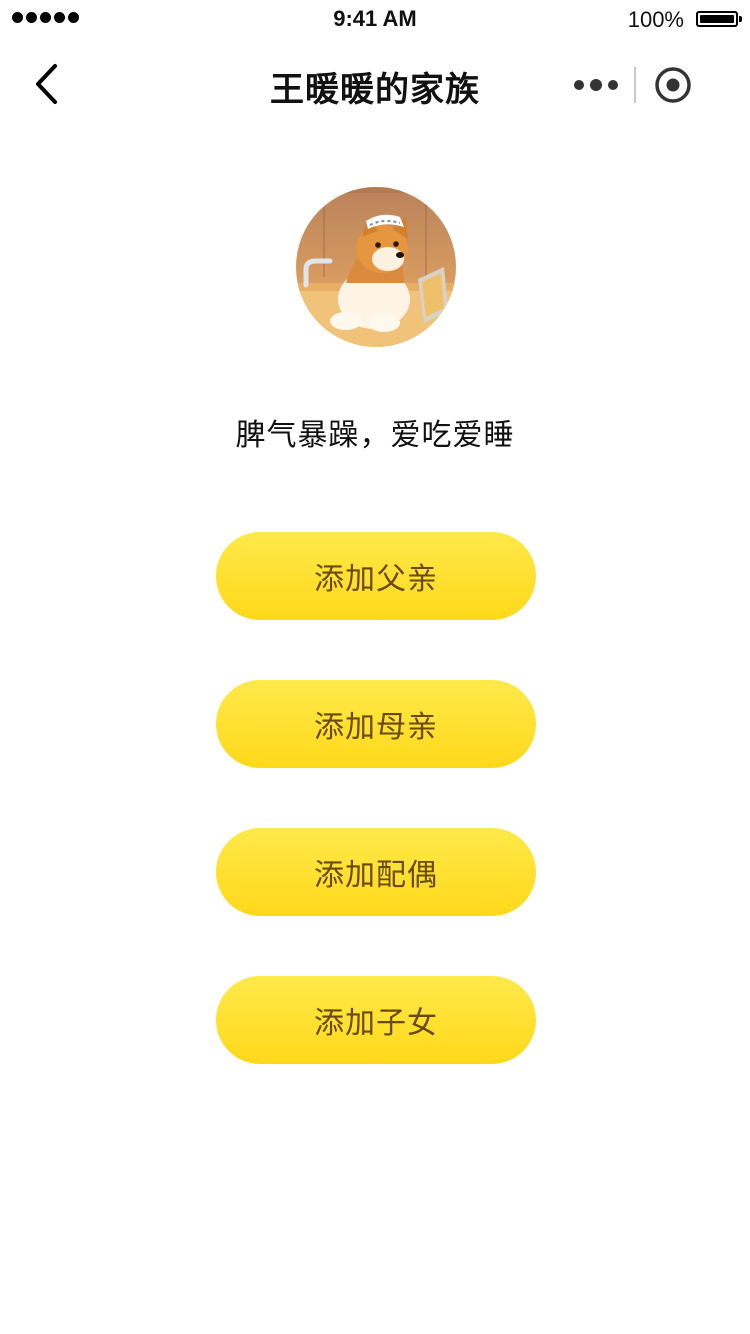  Describe the element at coordinates (635, 85) in the screenshot. I see `mini-program-capsule` at that location.